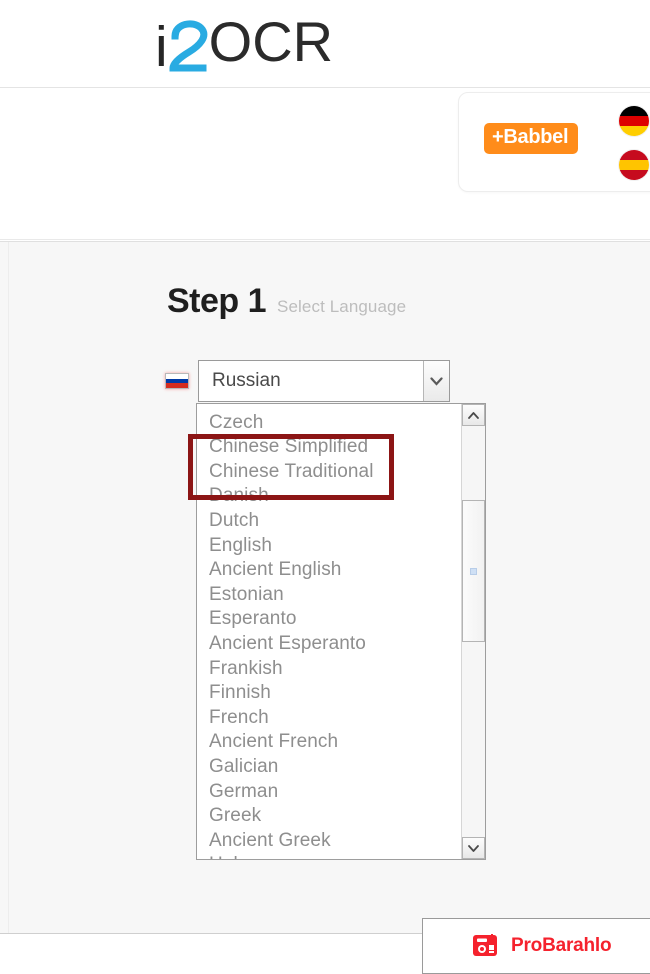 The height and width of the screenshot is (974, 650). Describe the element at coordinates (531, 138) in the screenshot. I see `babbel-logo: +Babbel` at that location.